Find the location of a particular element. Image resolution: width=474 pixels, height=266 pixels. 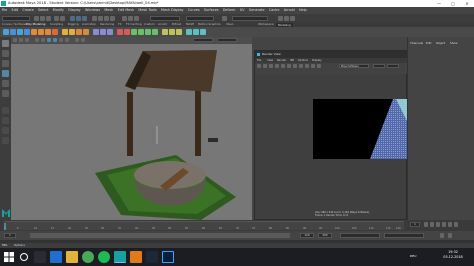

insert-edge-loop-icon is located at coordinates (148, 32).